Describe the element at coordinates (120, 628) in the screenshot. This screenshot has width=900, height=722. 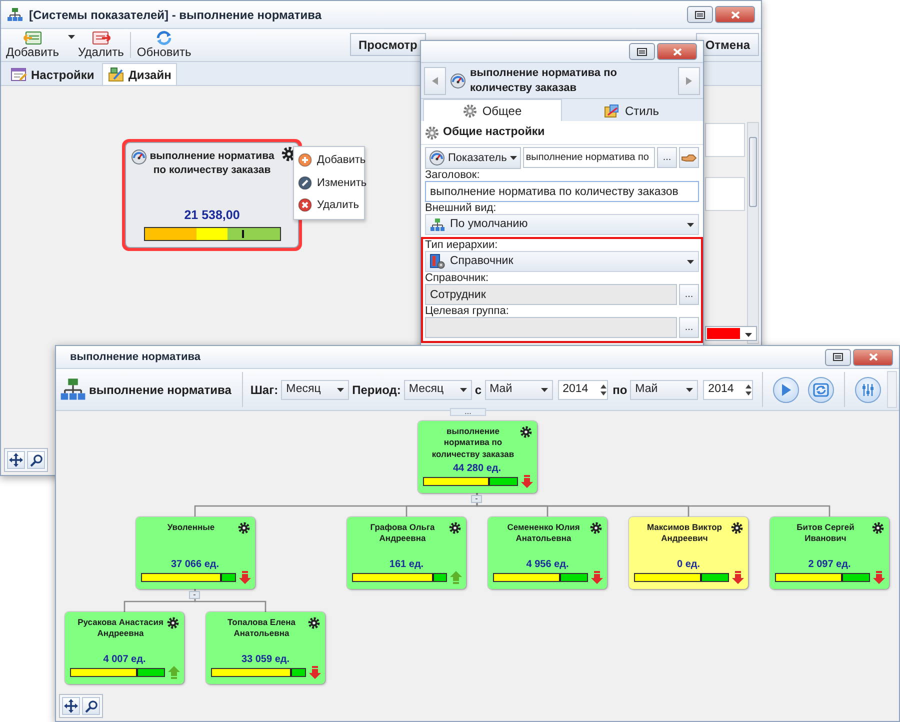
I see `node-title: Русакова Анастасия Андреевна` at that location.